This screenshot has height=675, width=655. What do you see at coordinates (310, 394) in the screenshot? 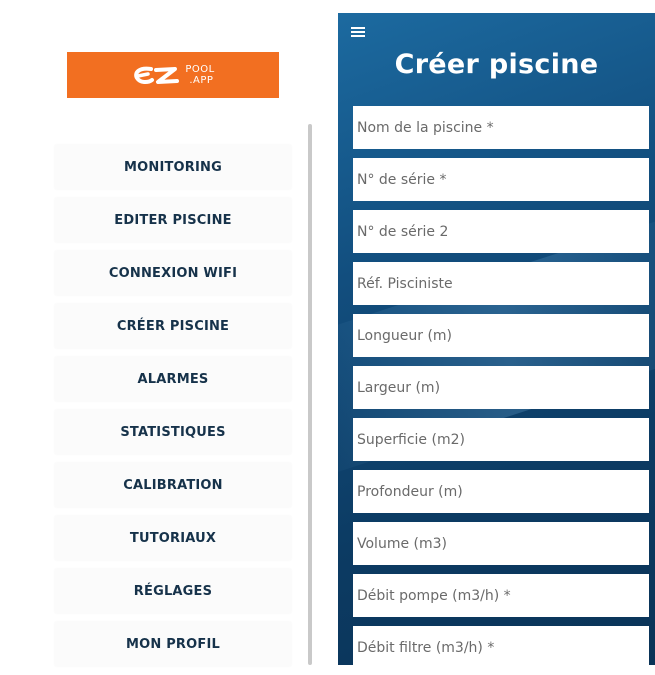
I see `sidebar-scrollbar` at bounding box center [310, 394].